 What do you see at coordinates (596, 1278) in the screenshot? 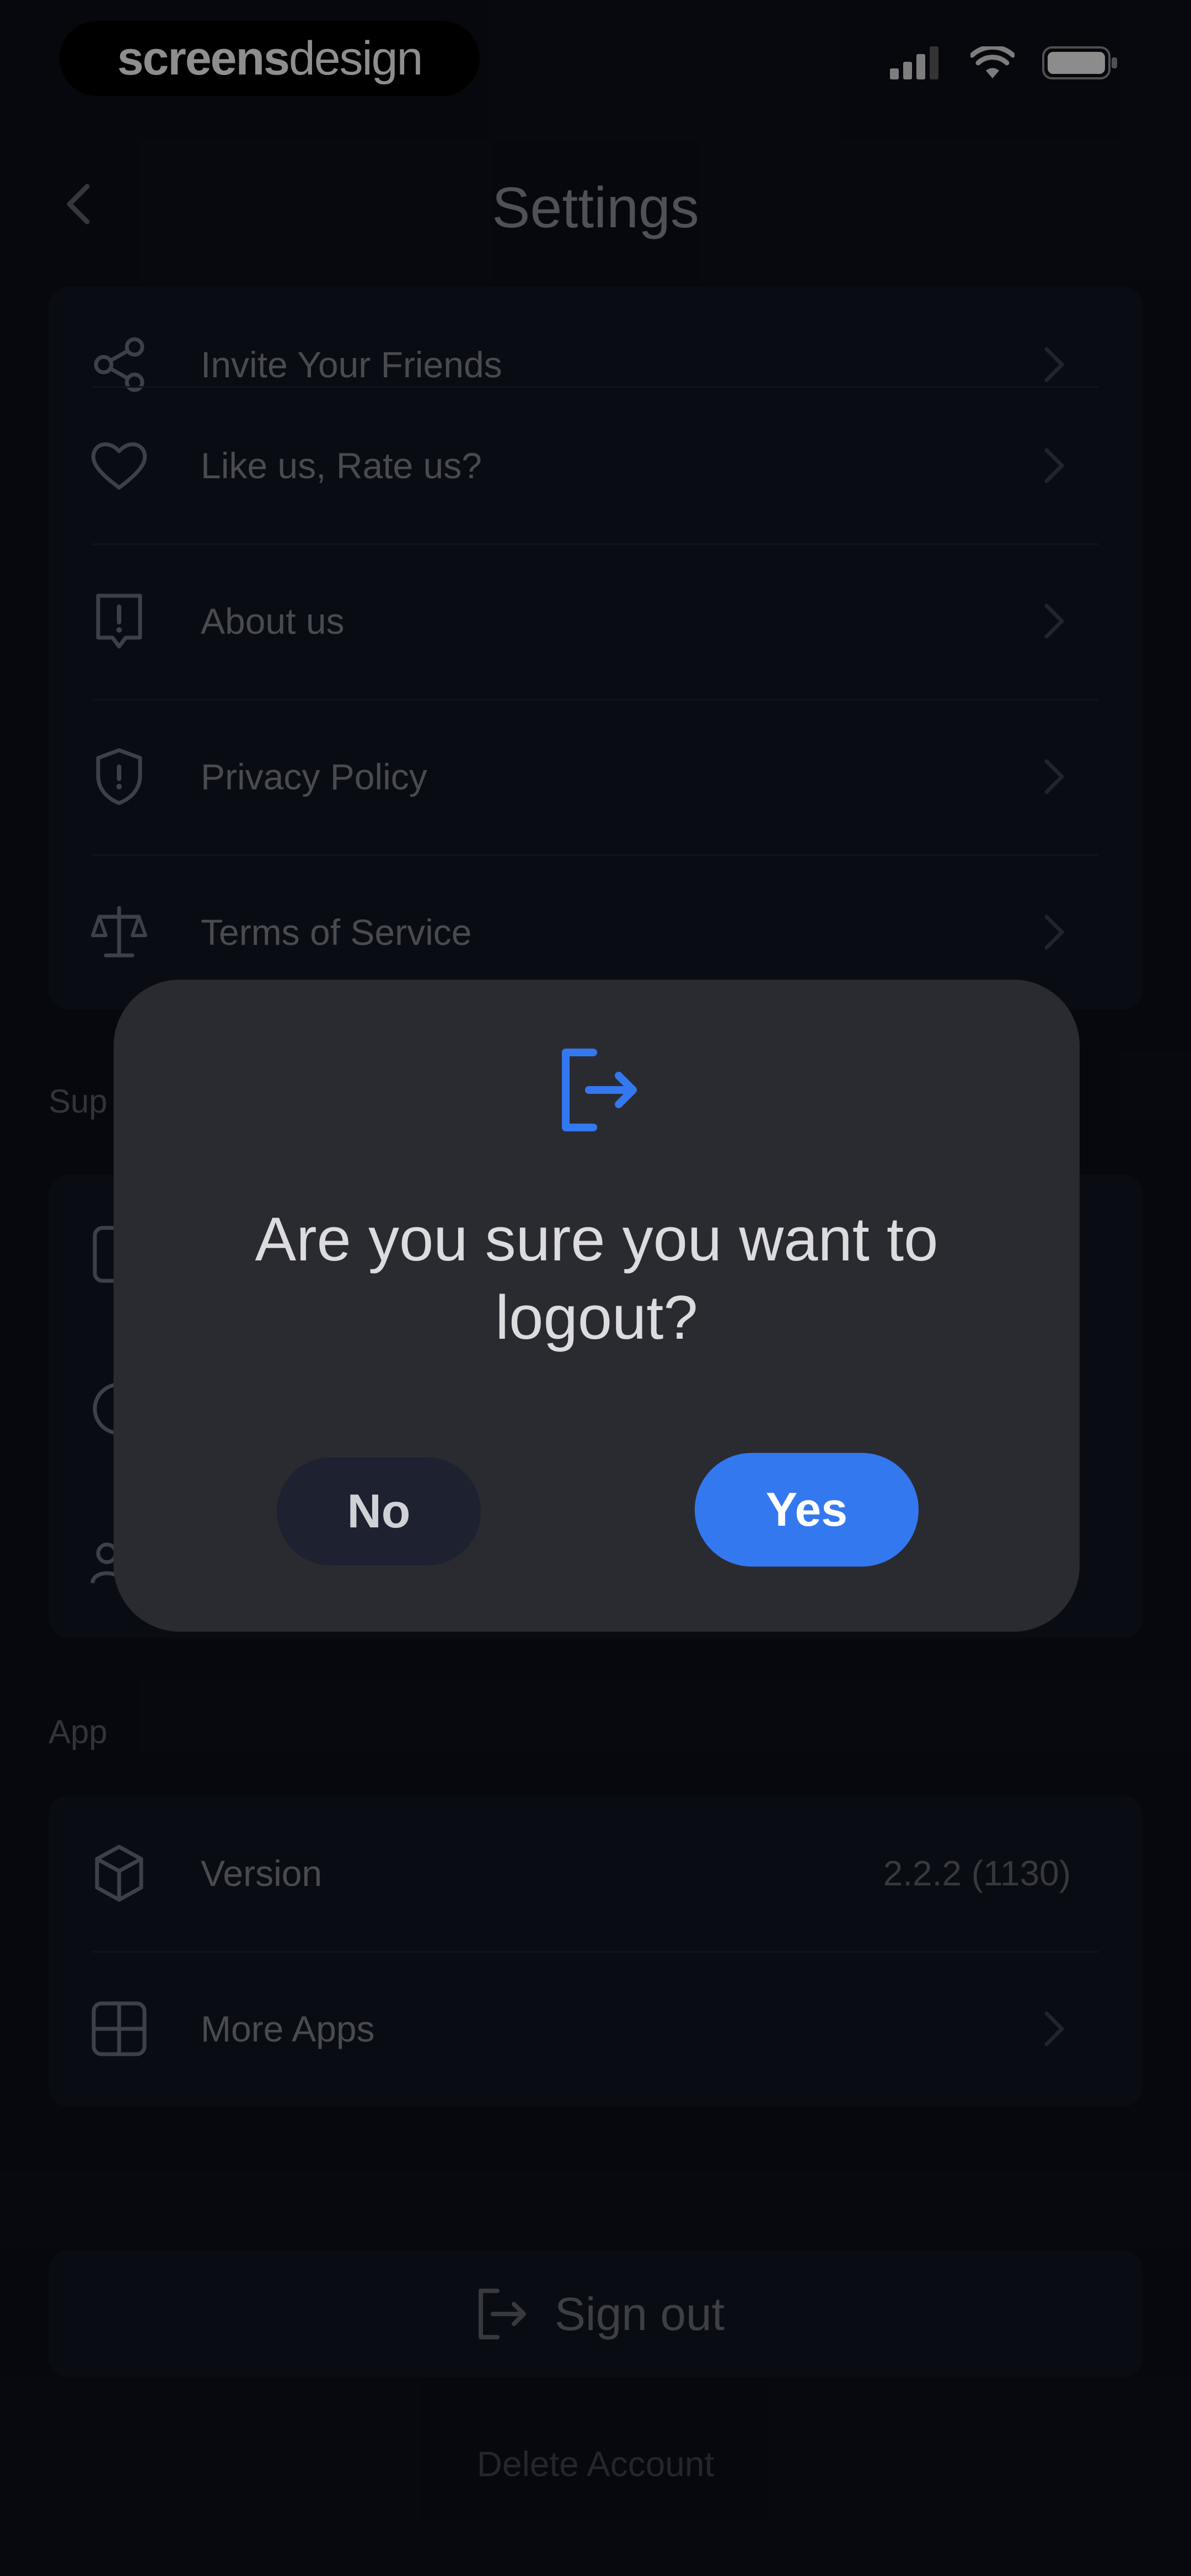
I see `dialog-message: Are you sure you want to logout?` at bounding box center [596, 1278].